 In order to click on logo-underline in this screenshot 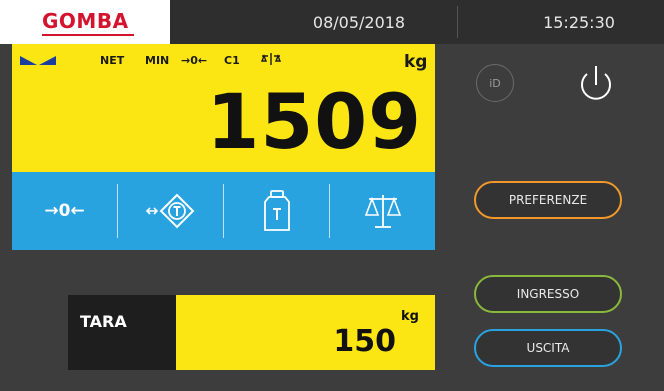, I will do `click(88, 35)`.